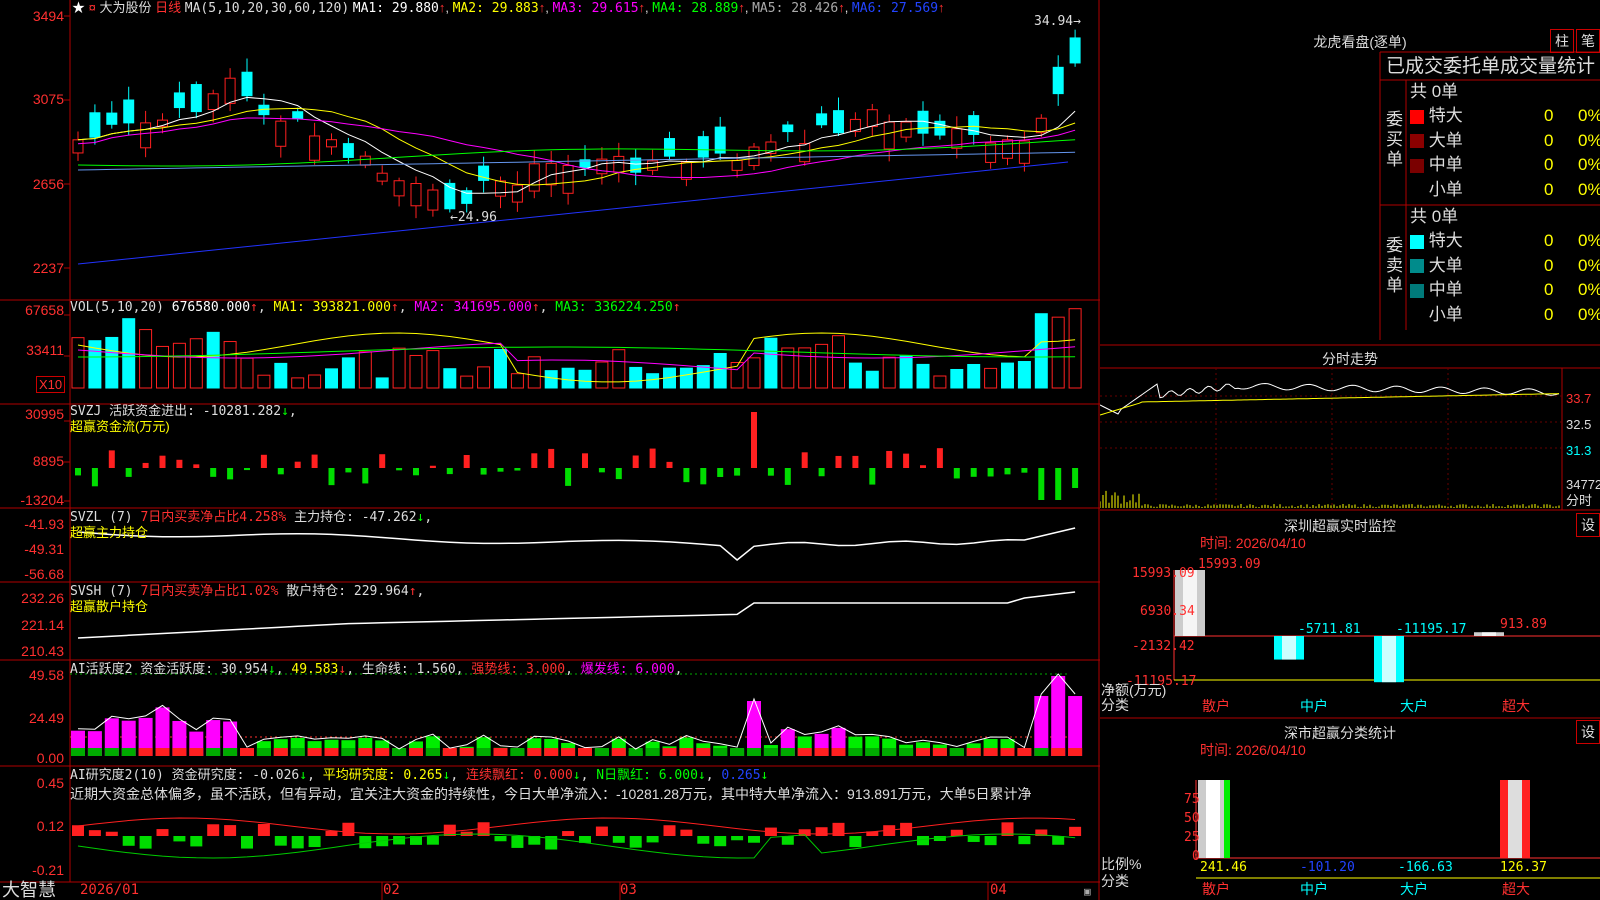 The image size is (1600, 900). What do you see at coordinates (1516, 889) in the screenshot?
I see `scfl-cat-4: 超大` at bounding box center [1516, 889].